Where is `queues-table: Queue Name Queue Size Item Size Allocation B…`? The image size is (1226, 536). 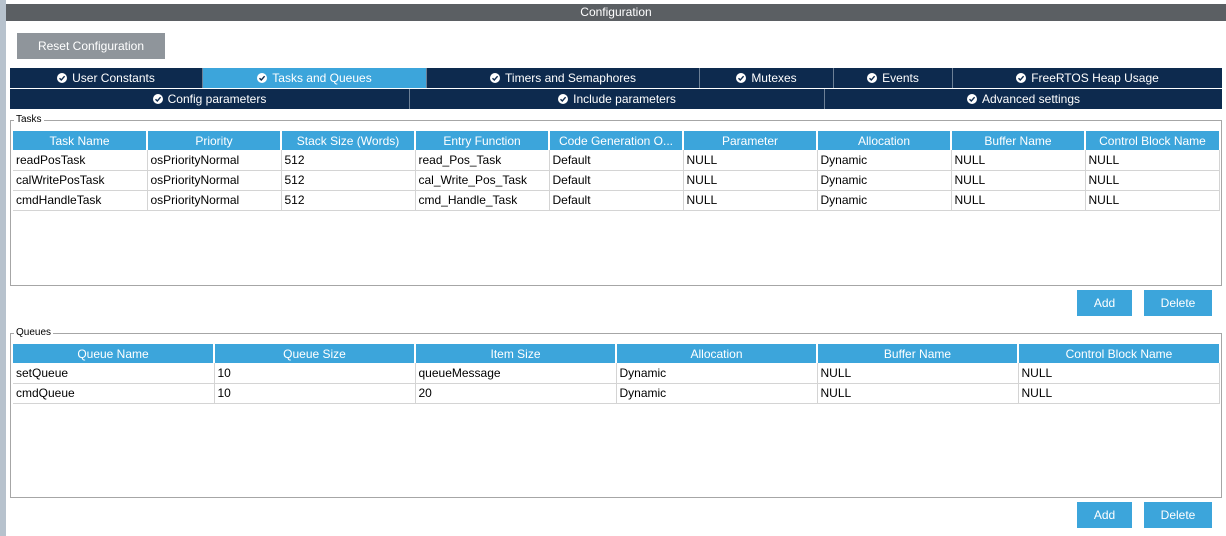
queues-table: Queue Name Queue Size Item Size Allocation B… is located at coordinates (616, 374).